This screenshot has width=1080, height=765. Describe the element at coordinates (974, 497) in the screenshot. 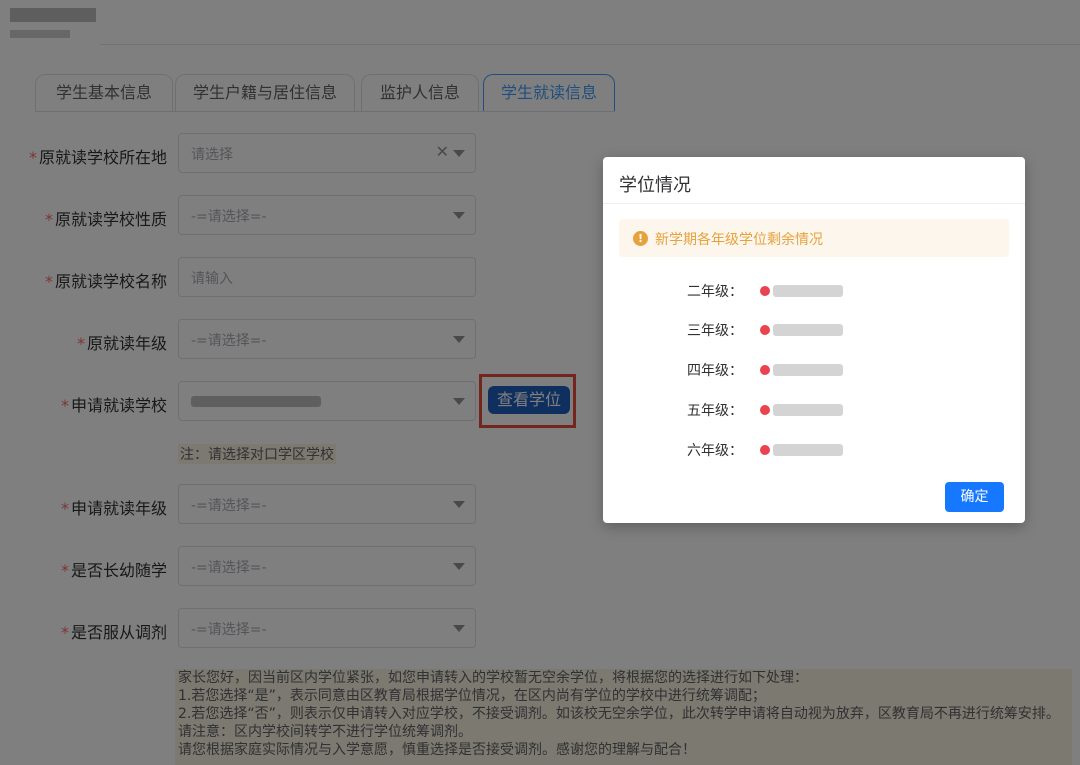

I see `confirm-button: 确定` at that location.